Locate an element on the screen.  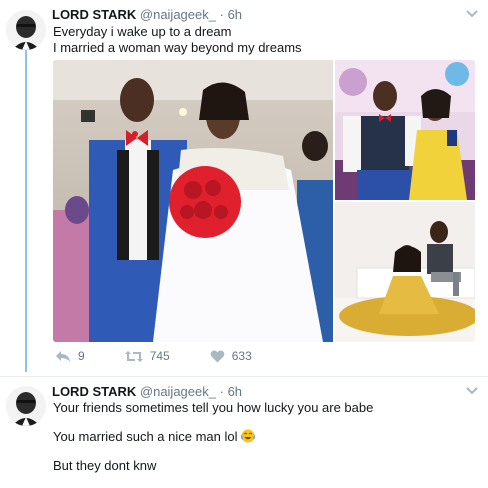
tweet-text-line: But they dont knw is located at coordinates (105, 465).